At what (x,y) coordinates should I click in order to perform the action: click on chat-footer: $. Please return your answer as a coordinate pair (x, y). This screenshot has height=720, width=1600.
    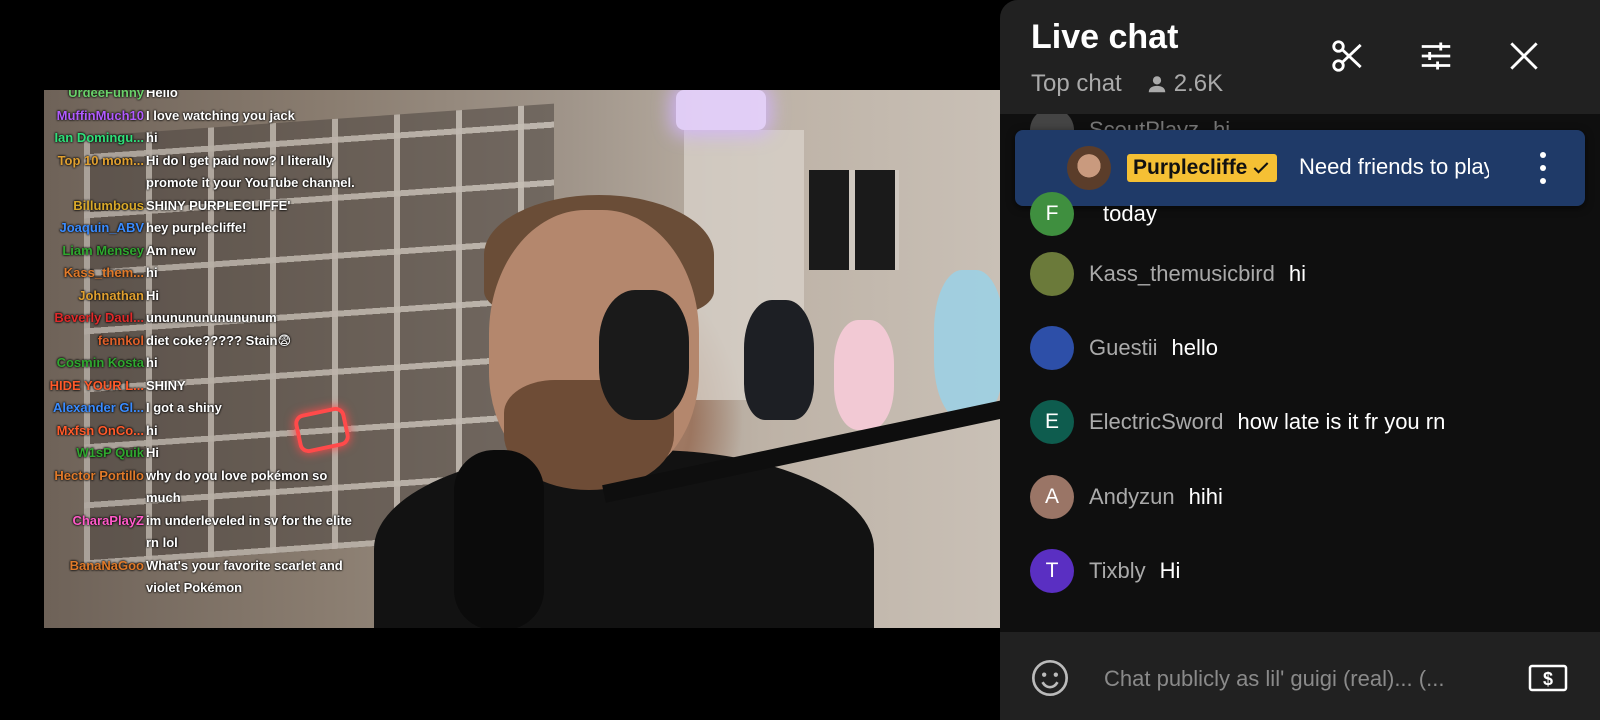
    Looking at the image, I should click on (1300, 676).